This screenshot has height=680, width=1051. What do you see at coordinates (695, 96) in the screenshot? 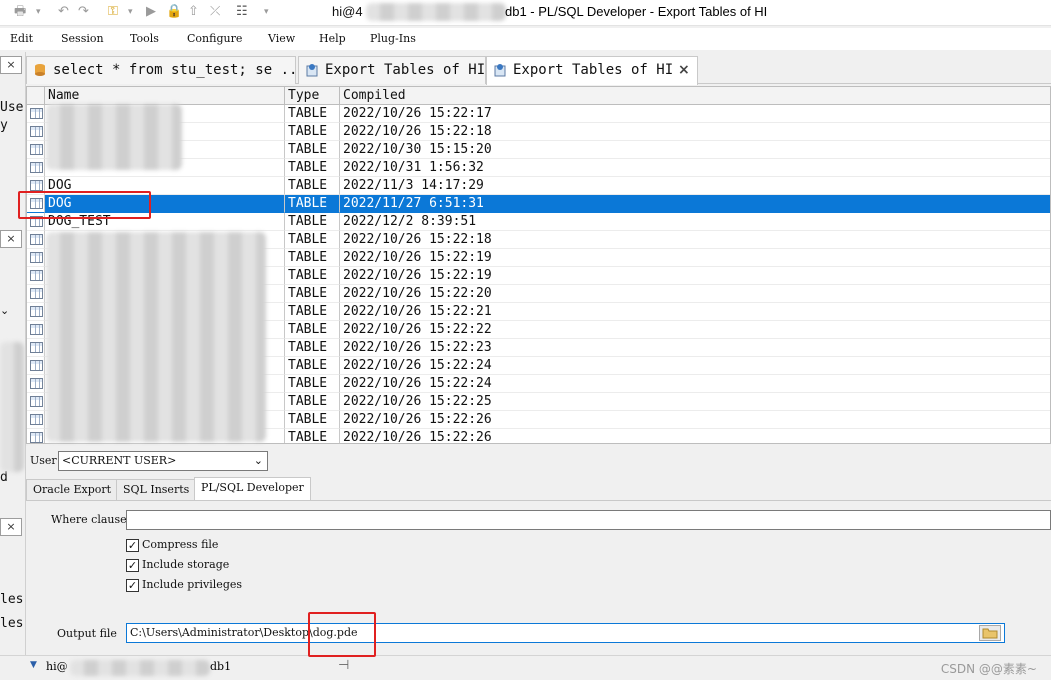
I see `column-header-compiled: Compiled` at bounding box center [695, 96].